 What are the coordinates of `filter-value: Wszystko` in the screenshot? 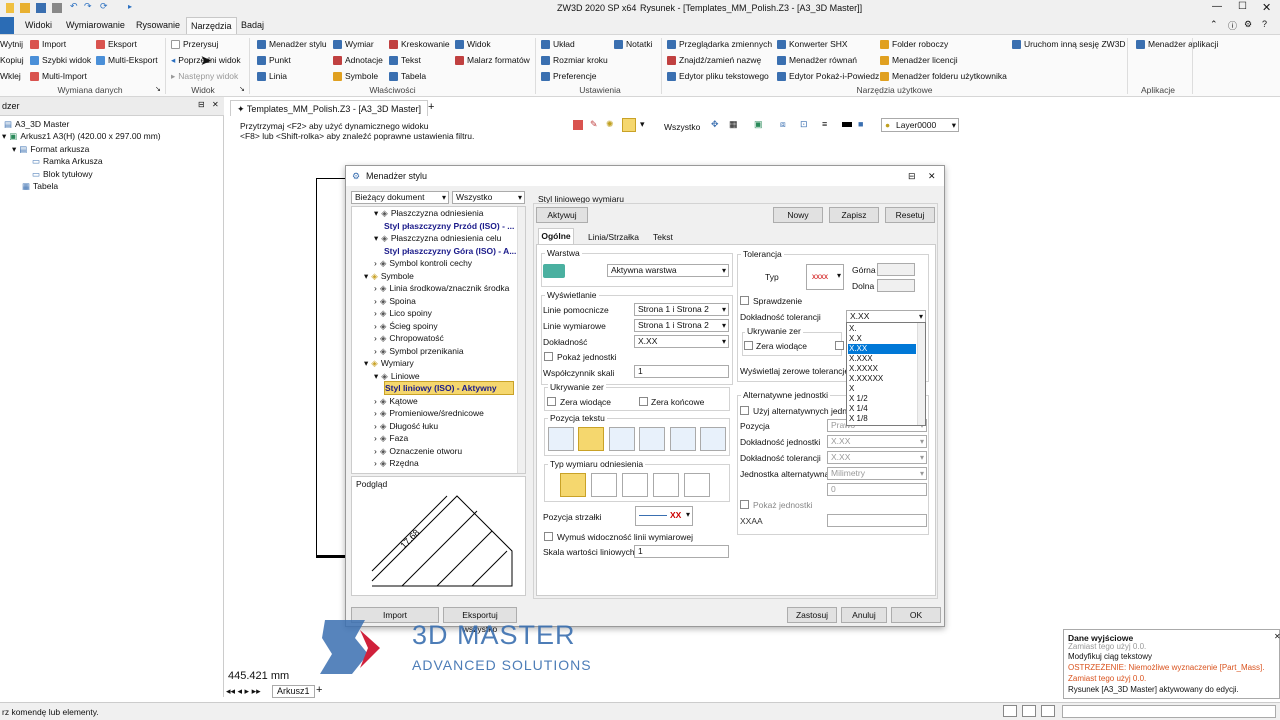 It's located at (682, 127).